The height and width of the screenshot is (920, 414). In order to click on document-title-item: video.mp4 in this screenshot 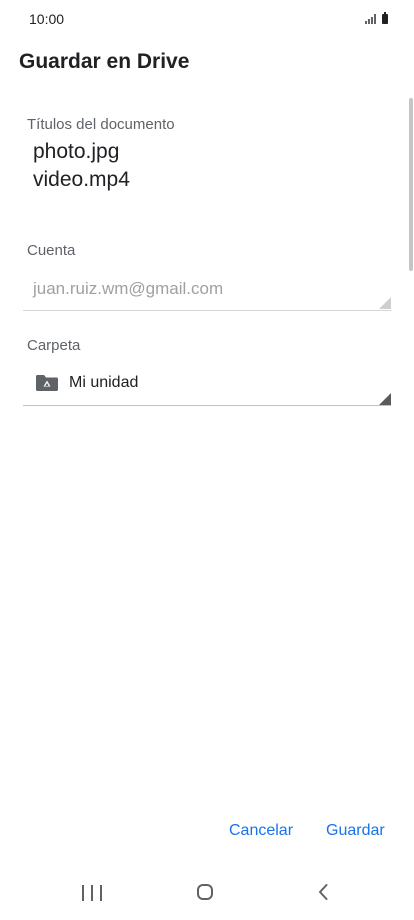, I will do `click(81, 180)`.